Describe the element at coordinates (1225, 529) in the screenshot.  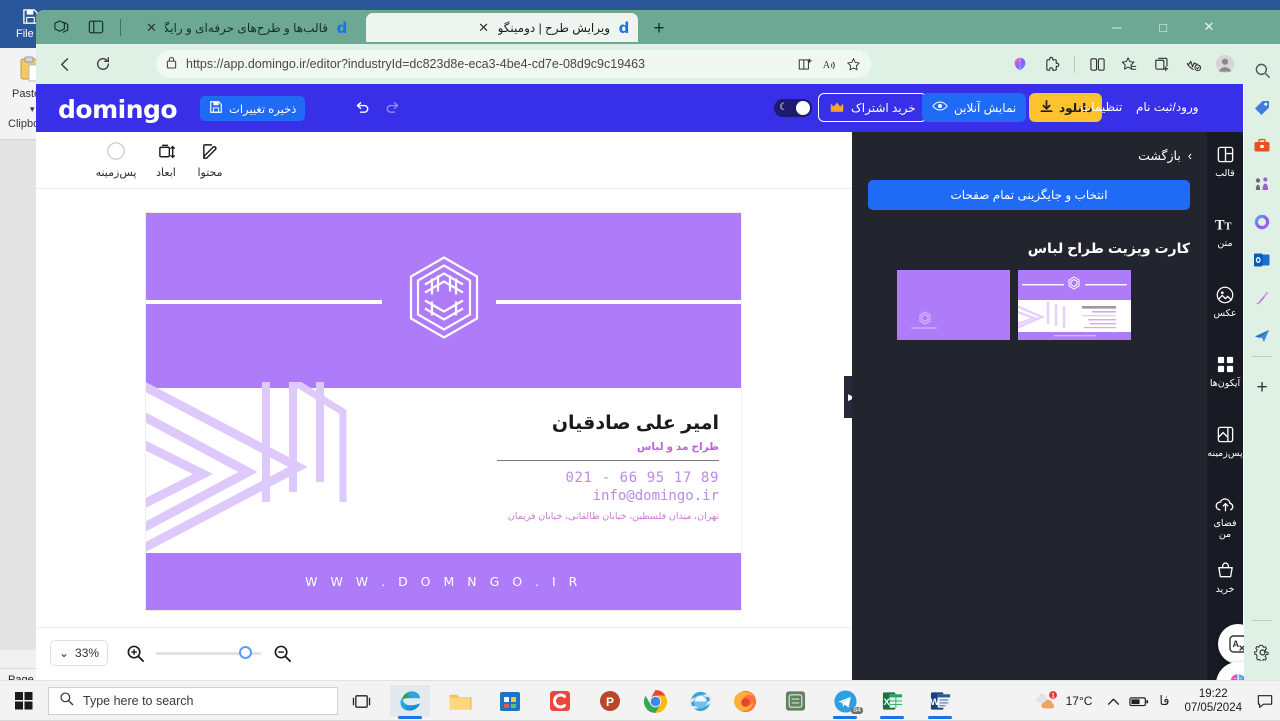
I see `rail-item-label: فضای من` at that location.